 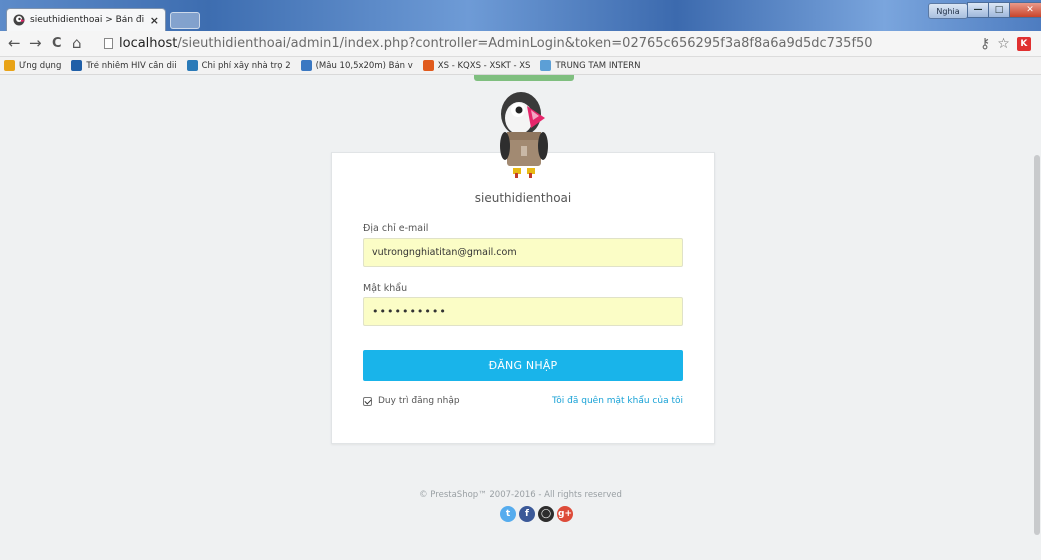 What do you see at coordinates (108, 43) in the screenshot?
I see `page-icon` at bounding box center [108, 43].